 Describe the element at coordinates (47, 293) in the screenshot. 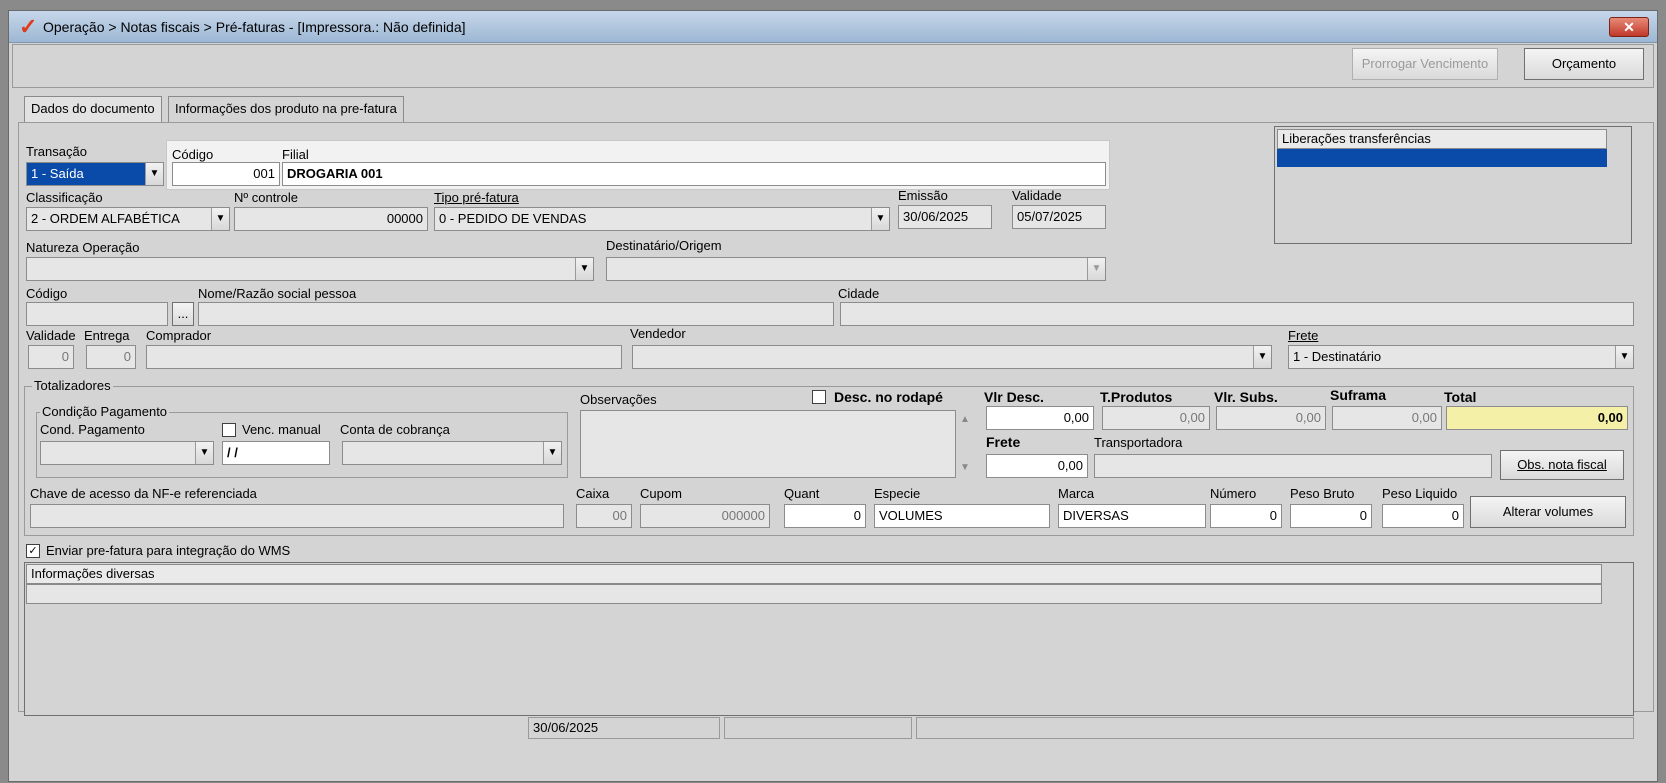

I see `pessoa-codigo-label: Código` at that location.